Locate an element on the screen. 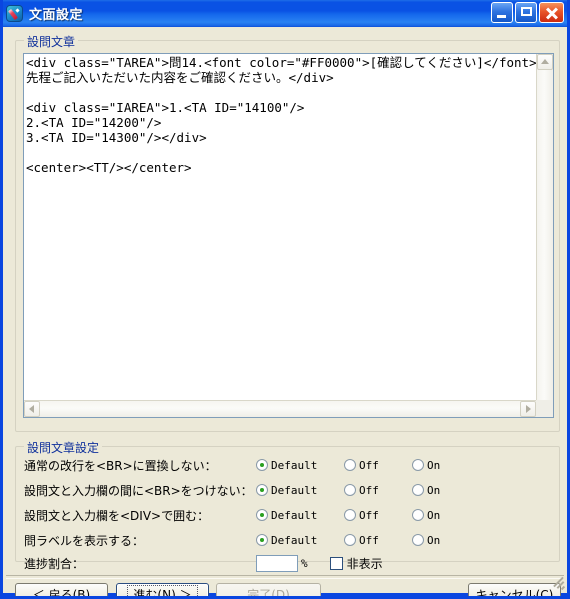  close-icon is located at coordinates (551, 12).